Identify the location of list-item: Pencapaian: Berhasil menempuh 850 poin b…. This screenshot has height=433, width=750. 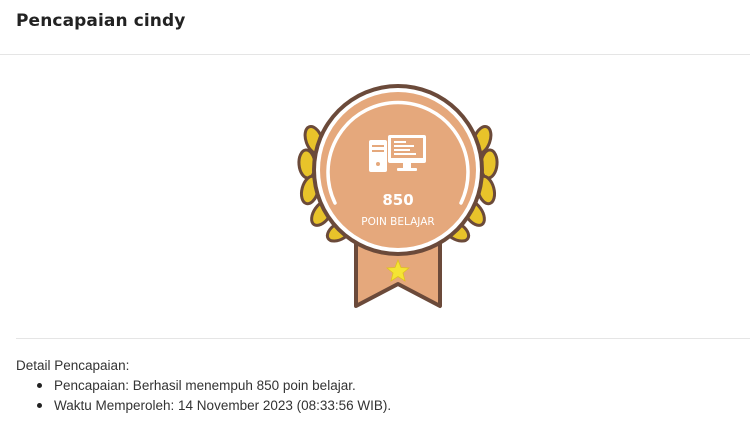
(214, 386).